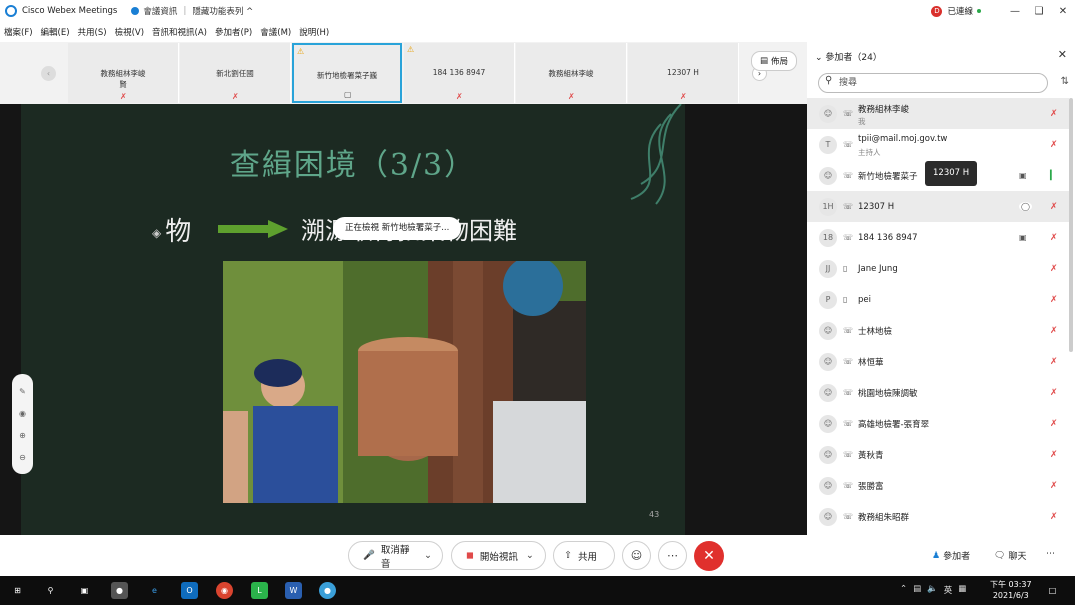 Image resolution: width=1075 pixels, height=605 pixels. I want to click on ime-indicator: 英, so click(948, 590).